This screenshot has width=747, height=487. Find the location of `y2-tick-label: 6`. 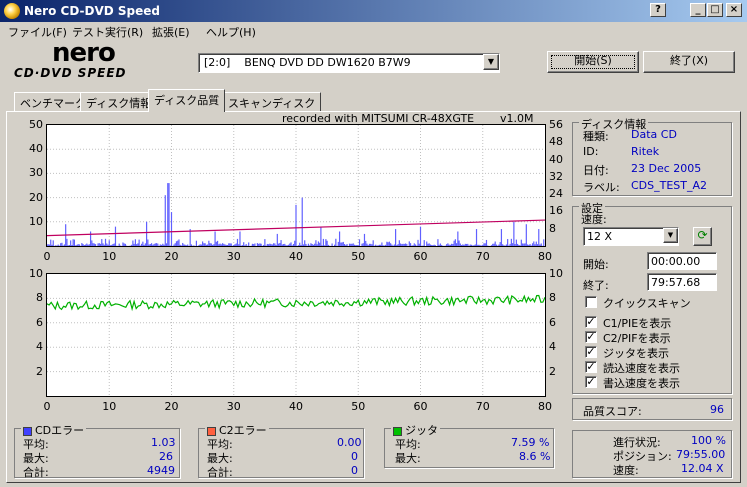

y2-tick-label: 6 is located at coordinates (552, 322).